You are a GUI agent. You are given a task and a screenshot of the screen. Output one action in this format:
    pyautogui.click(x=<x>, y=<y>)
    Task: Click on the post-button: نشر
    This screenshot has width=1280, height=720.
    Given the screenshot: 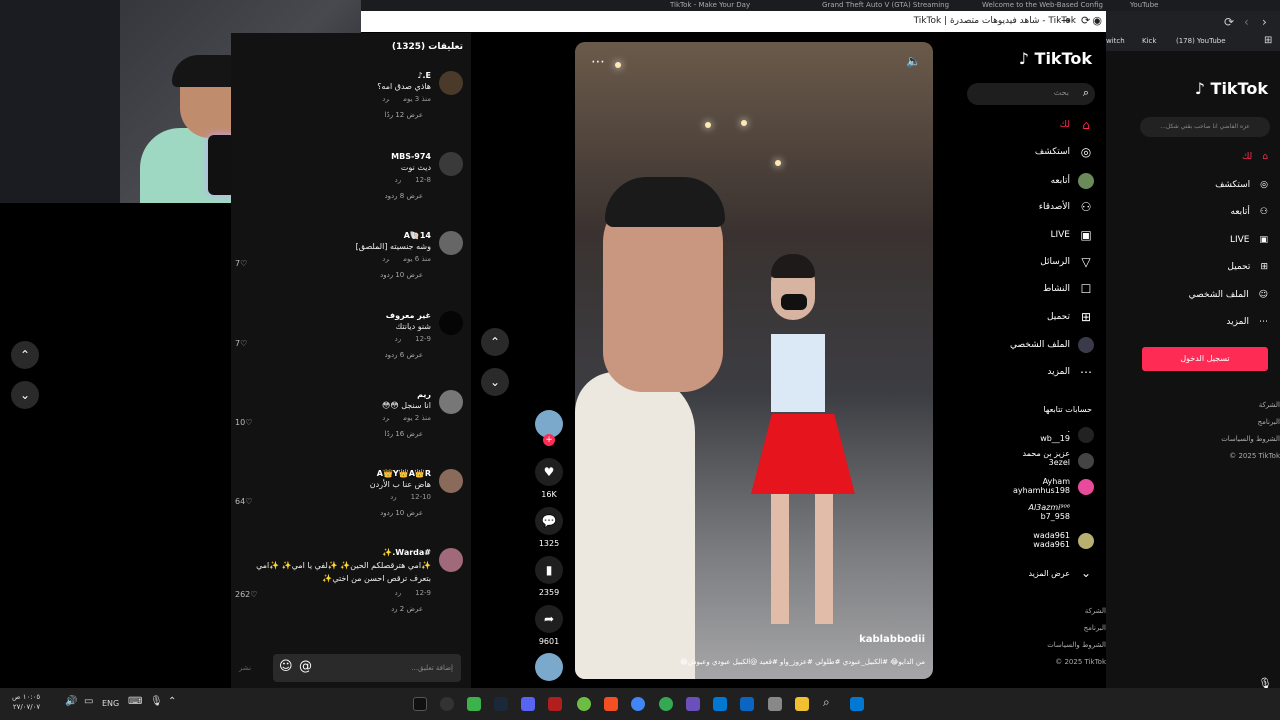 What is the action you would take?
    pyautogui.click(x=245, y=668)
    